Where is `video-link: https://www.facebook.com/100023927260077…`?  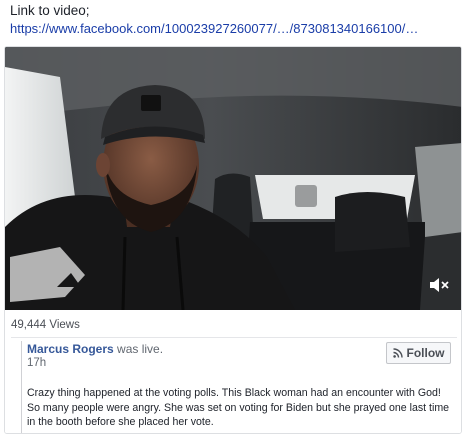 video-link: https://www.facebook.com/100023927260077… is located at coordinates (235, 29).